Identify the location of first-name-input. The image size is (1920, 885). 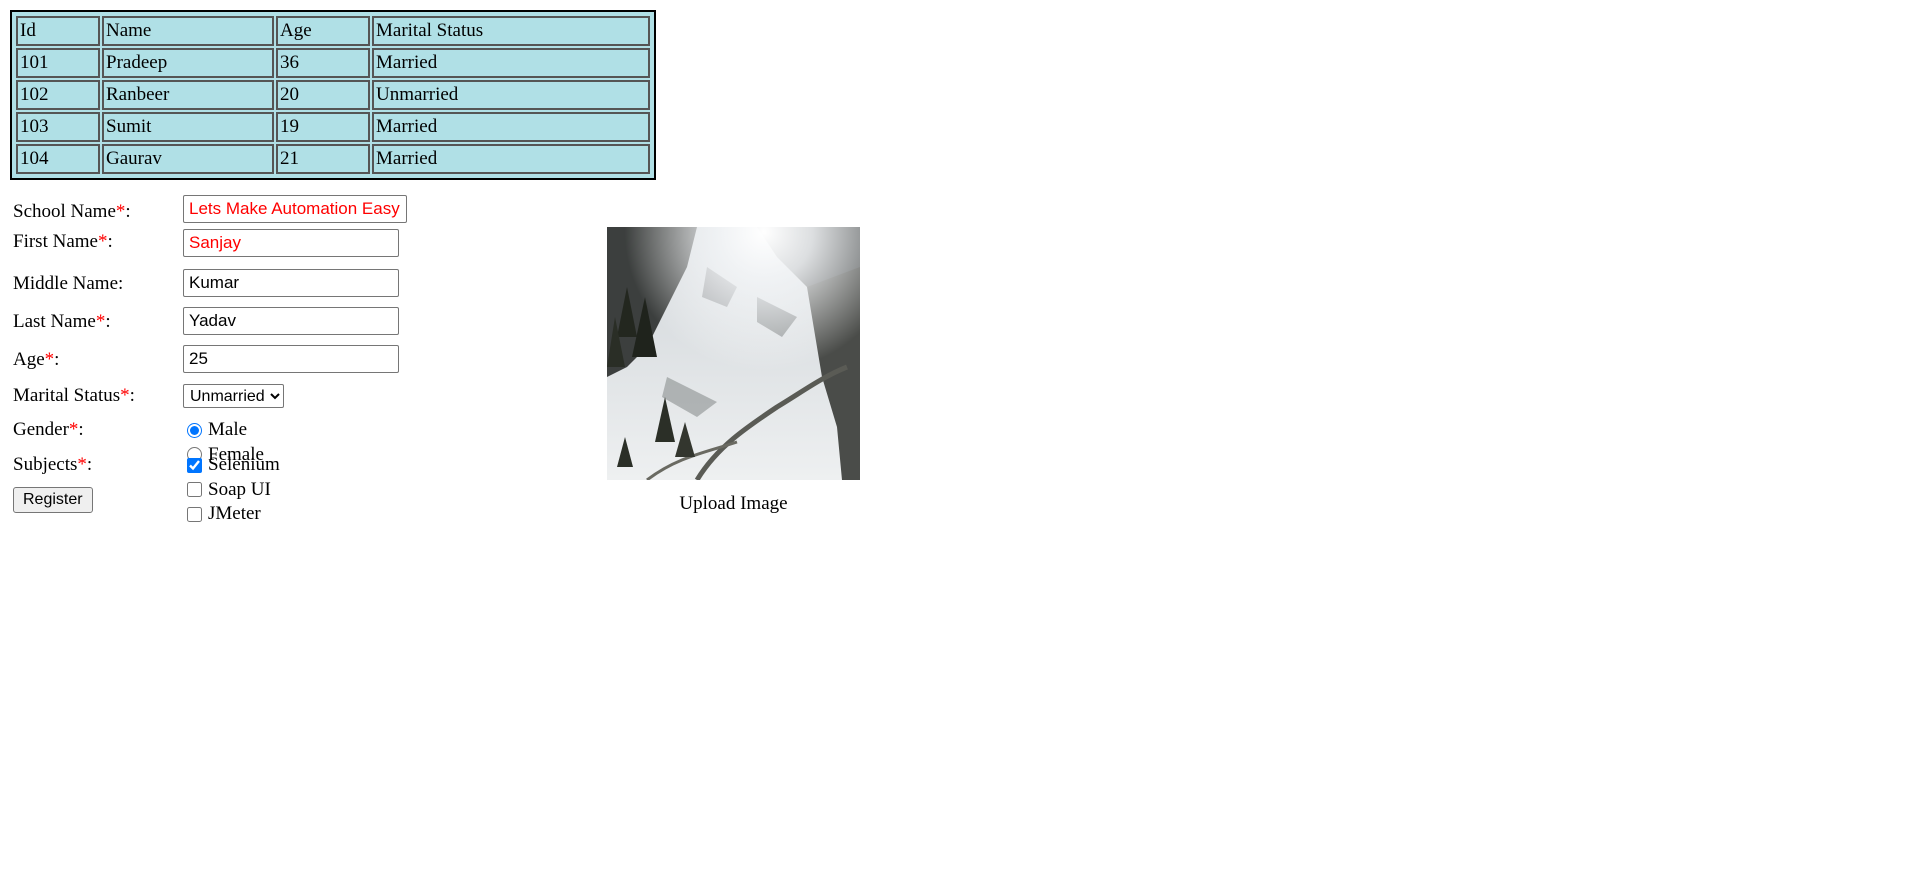
(291, 243).